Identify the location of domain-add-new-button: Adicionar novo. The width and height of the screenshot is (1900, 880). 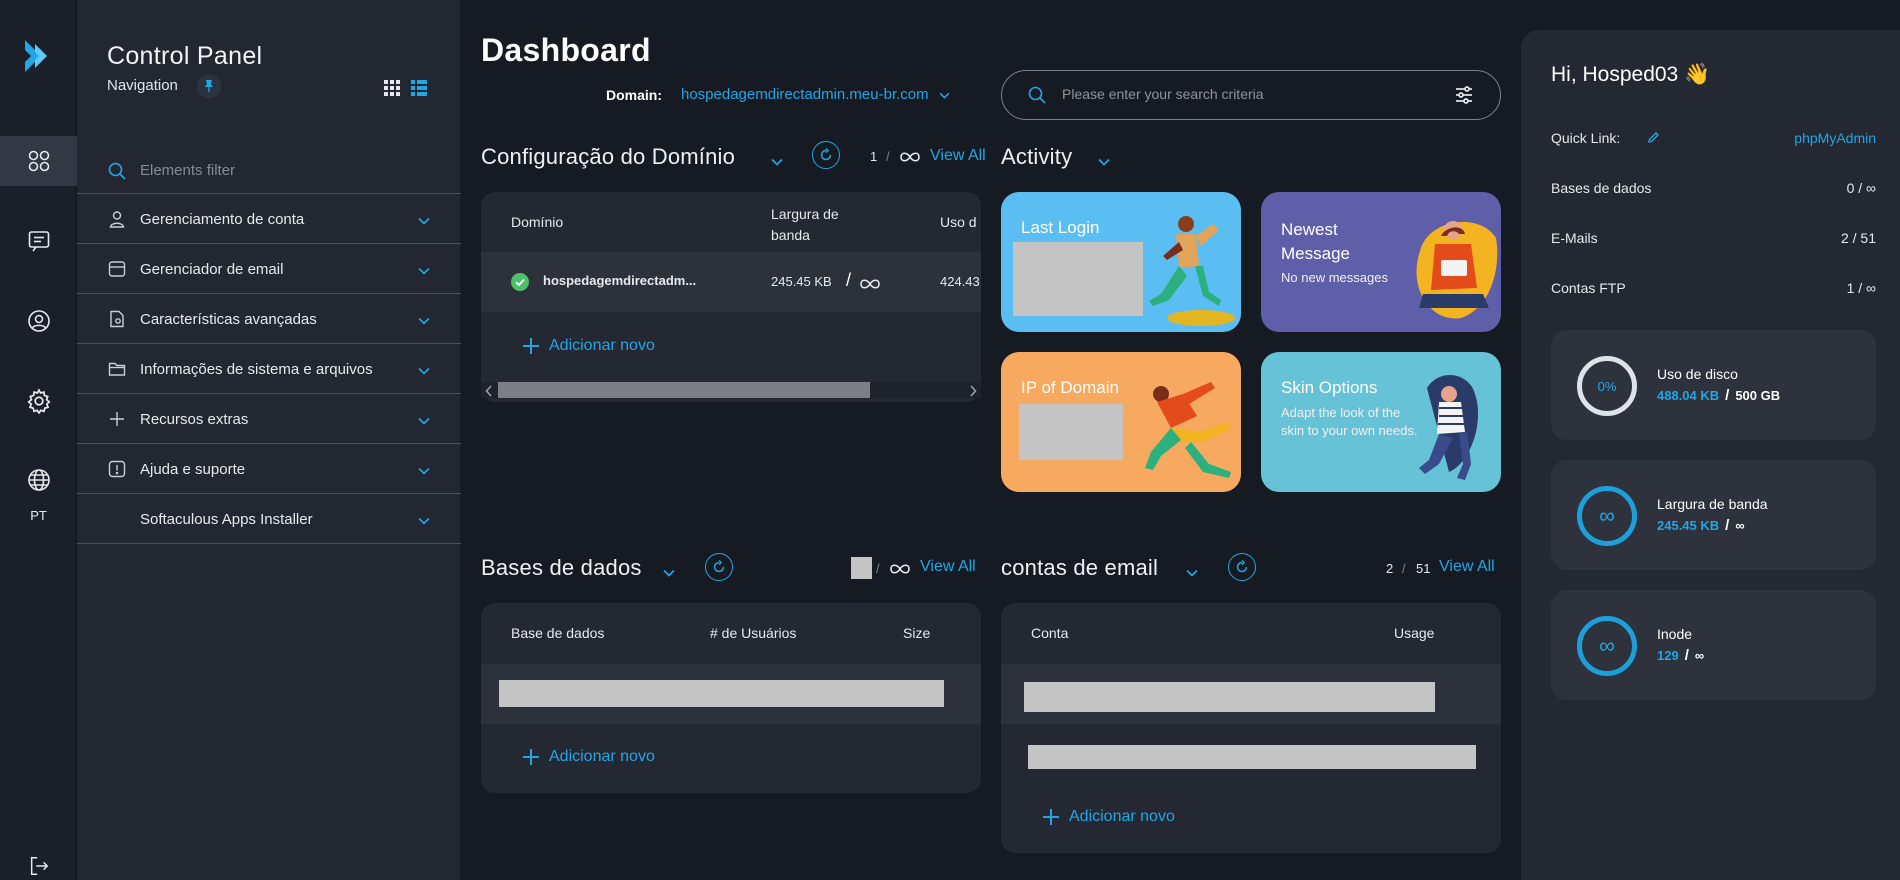
(589, 346).